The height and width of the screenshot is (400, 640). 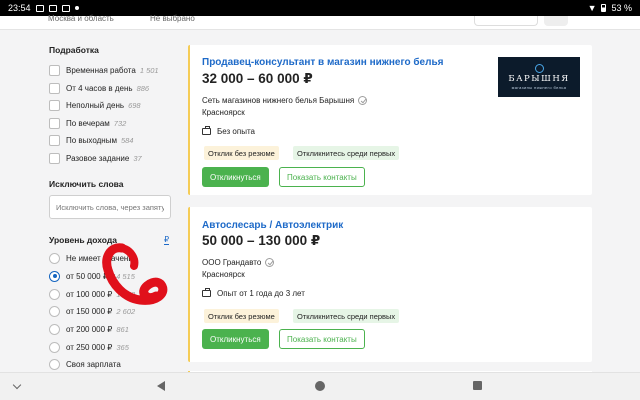 What do you see at coordinates (149, 70) in the screenshot?
I see `filter-count: 1 501` at bounding box center [149, 70].